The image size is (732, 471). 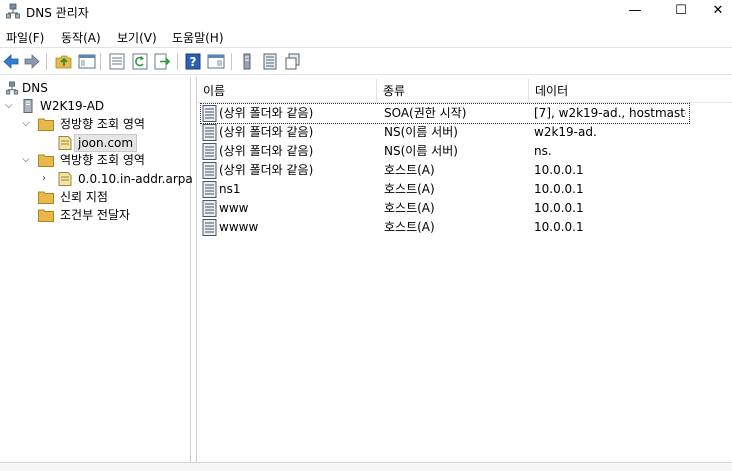 What do you see at coordinates (445, 170) in the screenshot?
I see `table-row: (상위 폴더와 같음) 호스트(A) 10.0.0.1` at bounding box center [445, 170].